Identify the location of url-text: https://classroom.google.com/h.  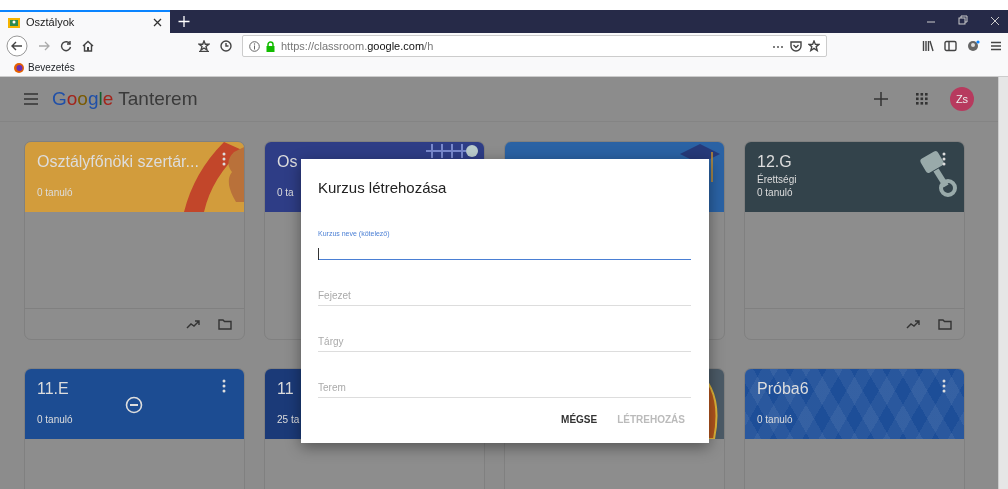
(358, 46).